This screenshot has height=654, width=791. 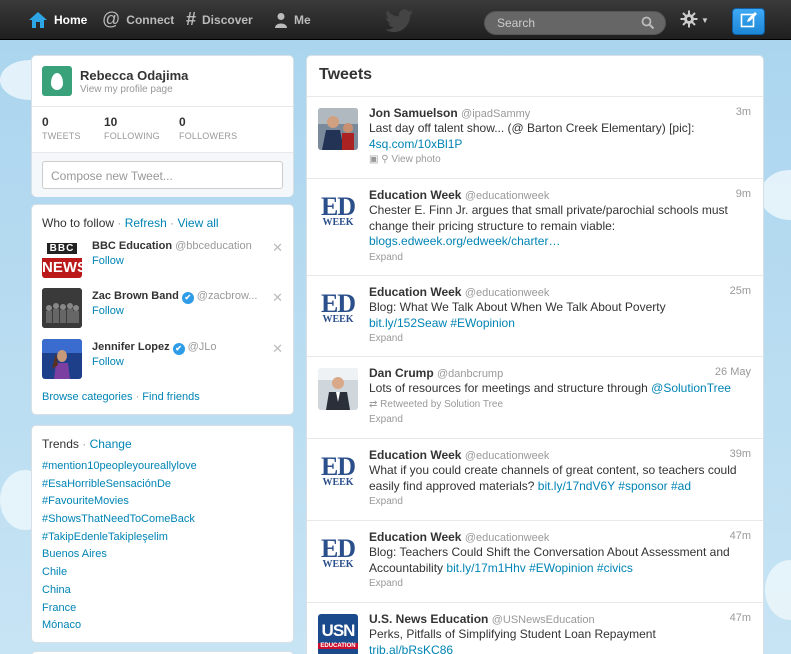 I want to click on settings-menu: ▼, so click(x=694, y=20).